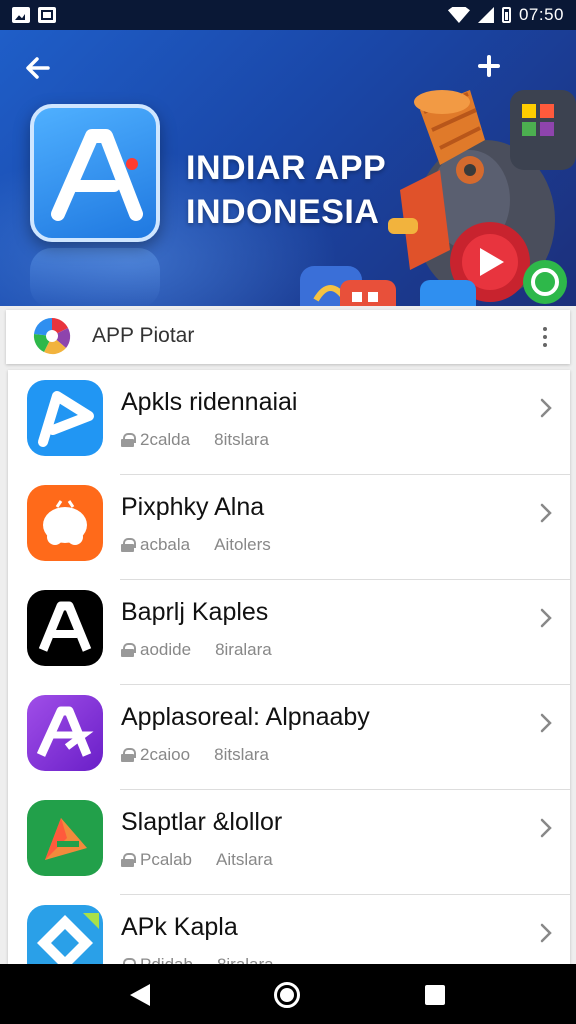 The image size is (576, 1024). I want to click on app-meta-primary: Pcalab, so click(166, 859).